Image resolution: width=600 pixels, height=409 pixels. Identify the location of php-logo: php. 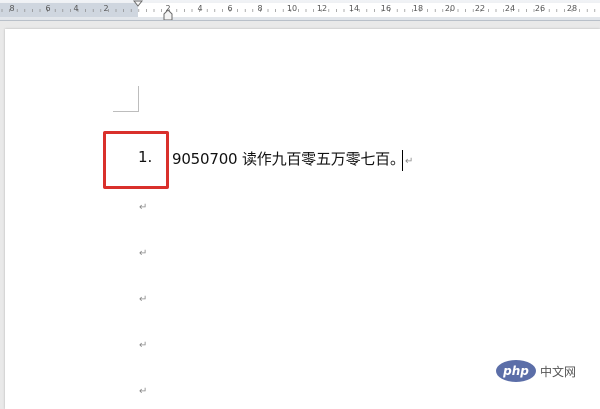
(516, 371).